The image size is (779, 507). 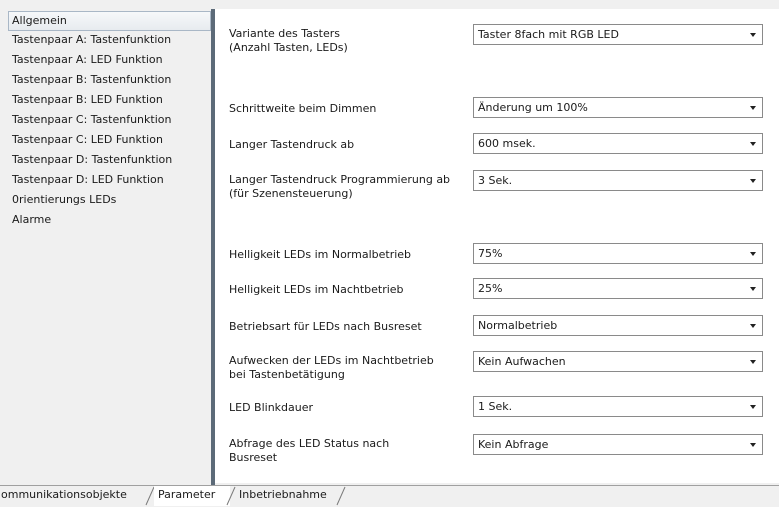 What do you see at coordinates (331, 360) in the screenshot?
I see `param-label-line: Aufwecken der LEDs im Nachtbetrieb` at bounding box center [331, 360].